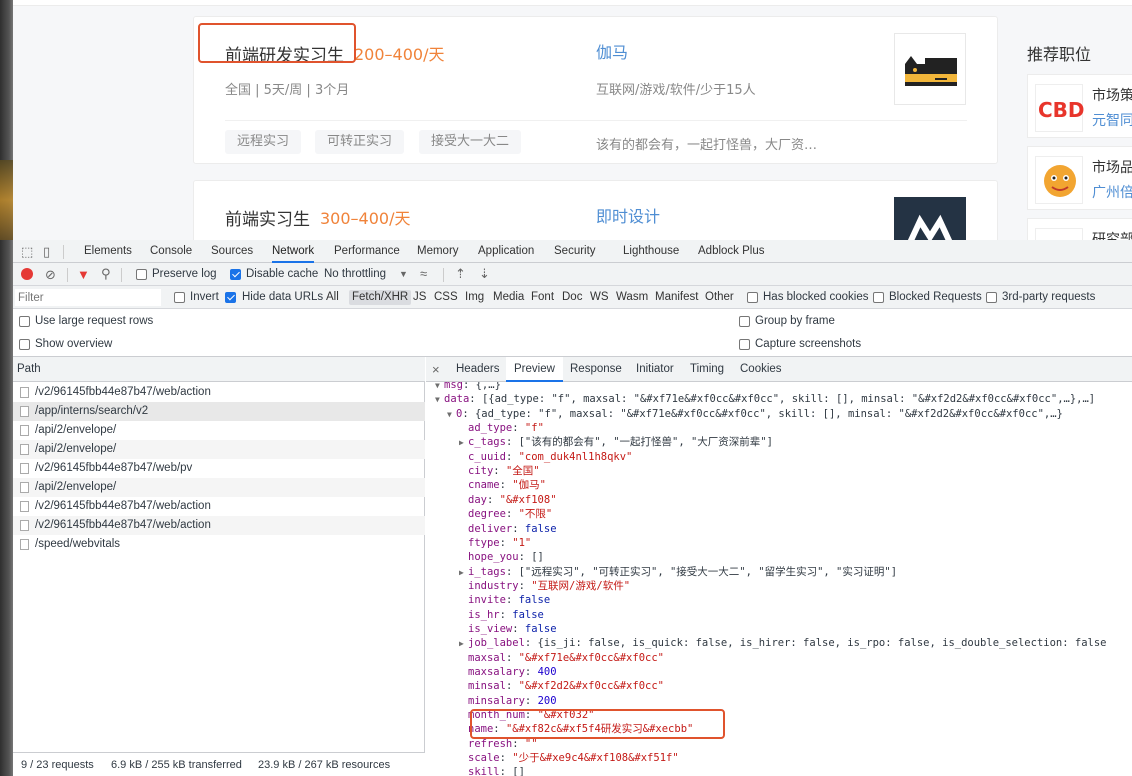  What do you see at coordinates (367, 251) in the screenshot?
I see `tab-performance: Performance` at bounding box center [367, 251].